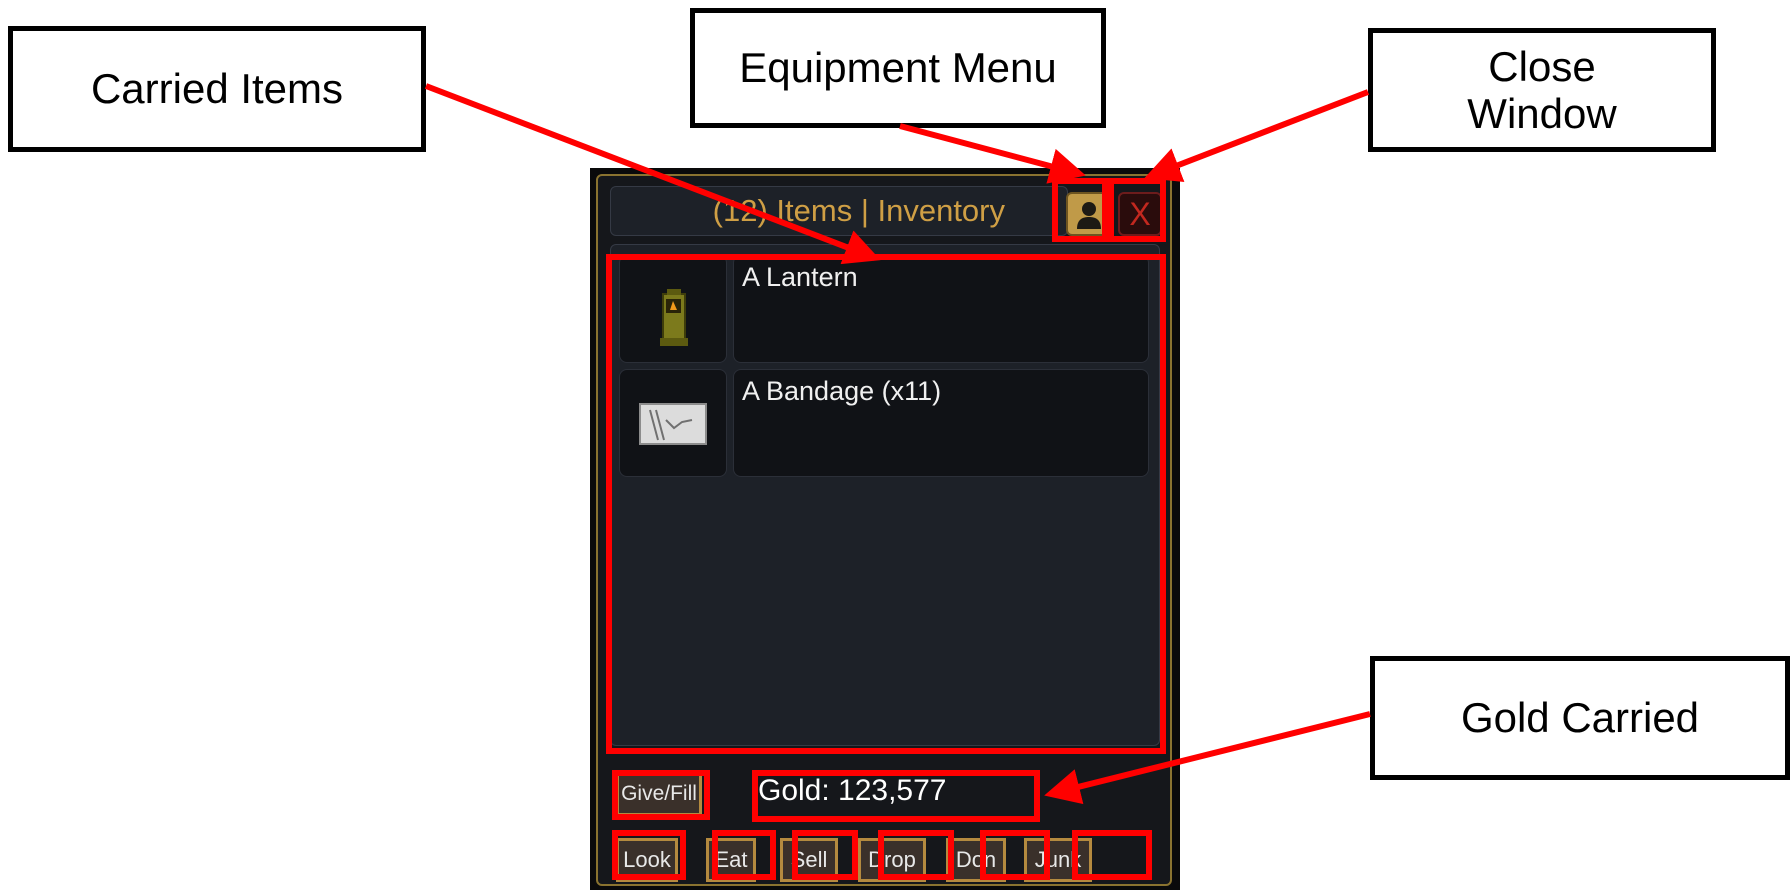 Image resolution: width=1790 pixels, height=894 pixels. What do you see at coordinates (941, 309) in the screenshot?
I see `list-item: A Lantern` at bounding box center [941, 309].